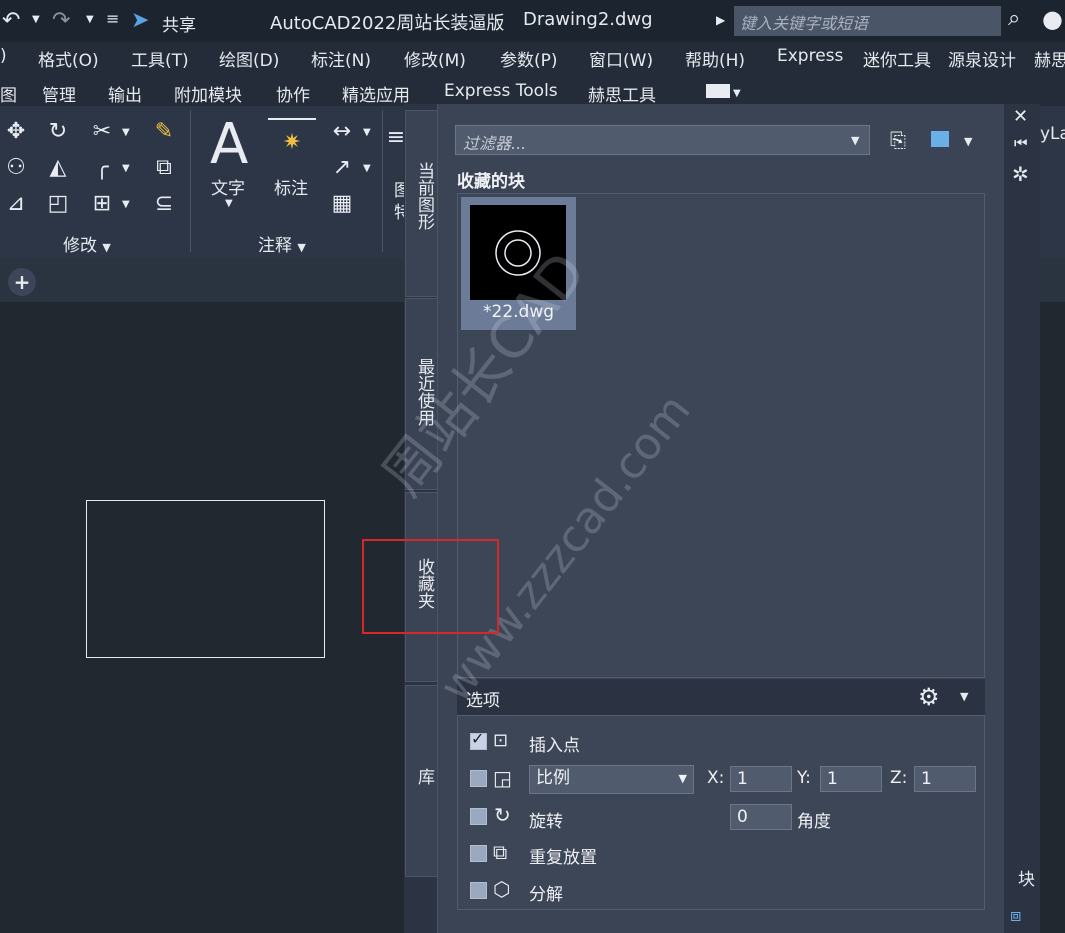  What do you see at coordinates (478, 778) in the screenshot?
I see `scale-checkbox` at bounding box center [478, 778].